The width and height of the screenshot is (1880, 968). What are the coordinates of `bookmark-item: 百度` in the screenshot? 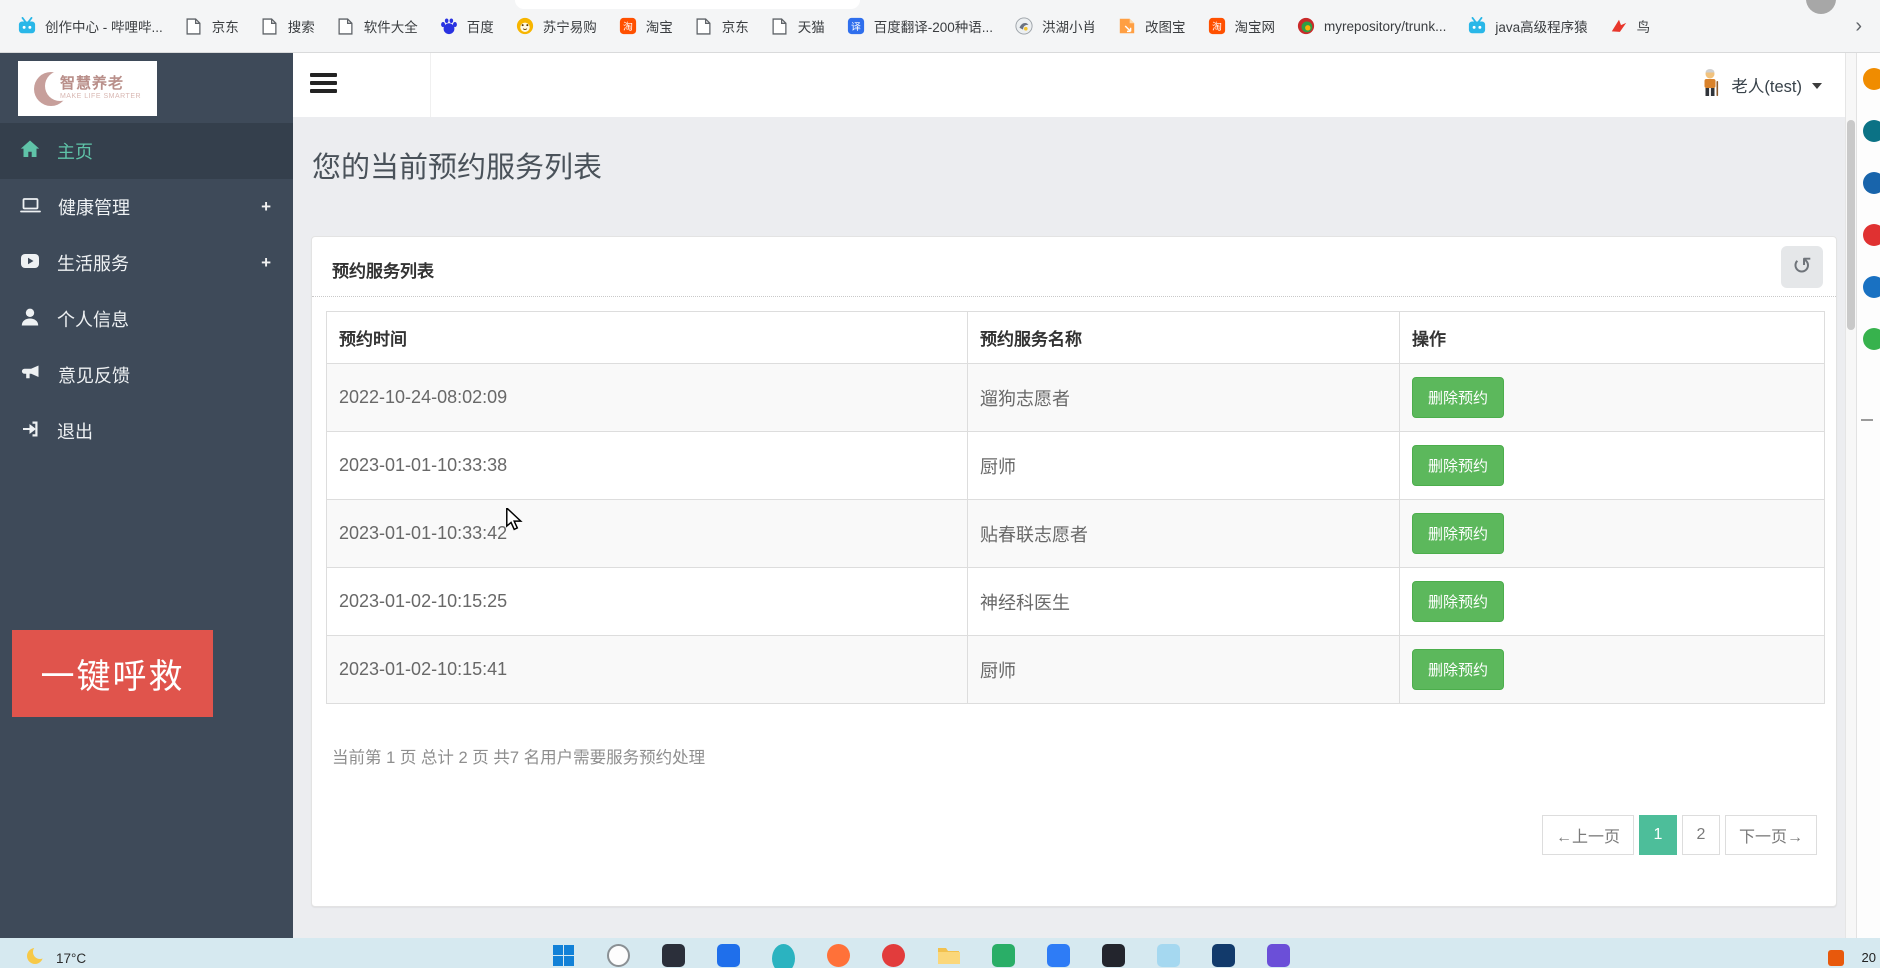 It's located at (467, 26).